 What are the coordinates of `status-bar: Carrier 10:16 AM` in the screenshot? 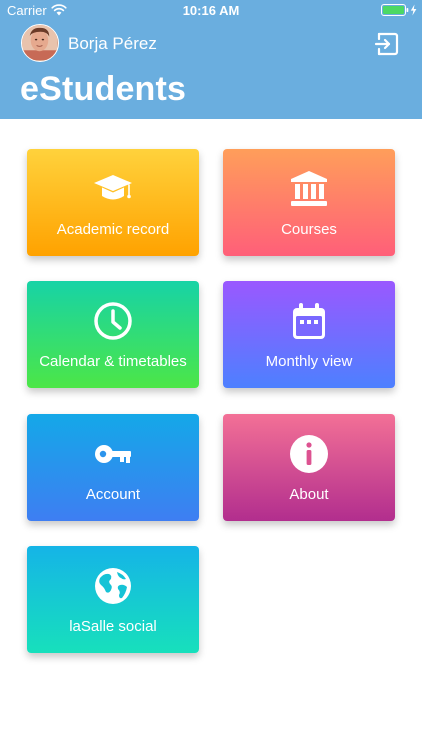 It's located at (211, 11).